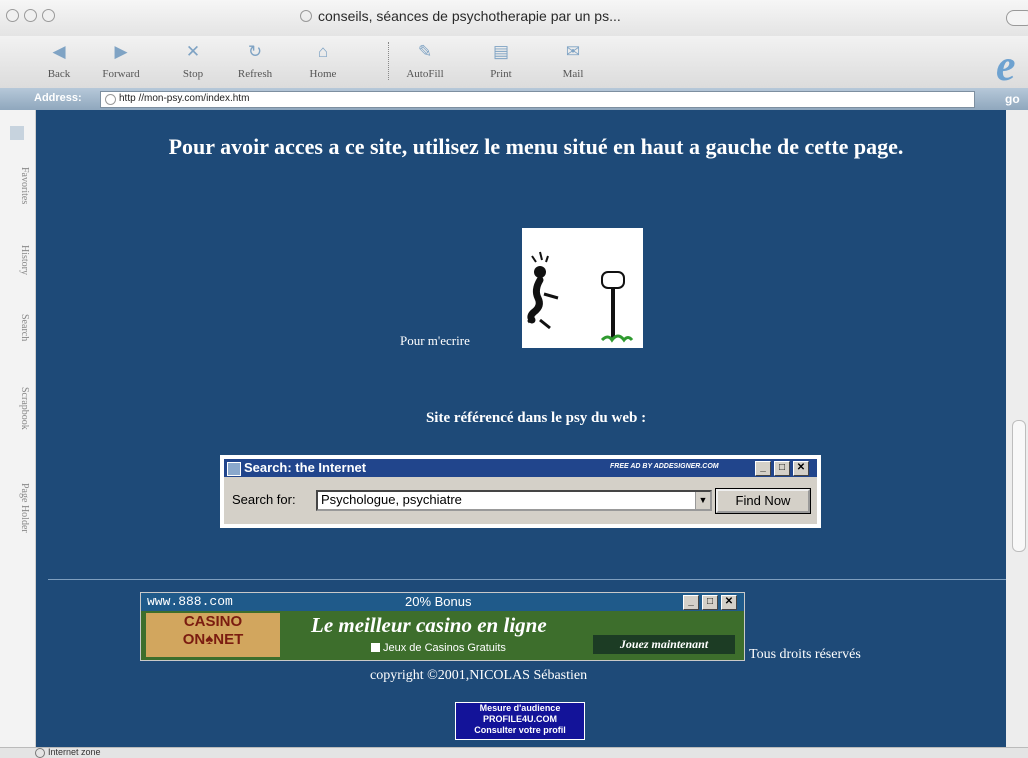  Describe the element at coordinates (234, 469) in the screenshot. I see `search-window-icon` at that location.